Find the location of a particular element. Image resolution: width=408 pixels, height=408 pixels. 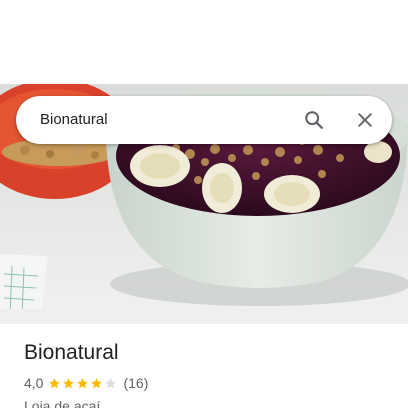

close-icon is located at coordinates (365, 120).